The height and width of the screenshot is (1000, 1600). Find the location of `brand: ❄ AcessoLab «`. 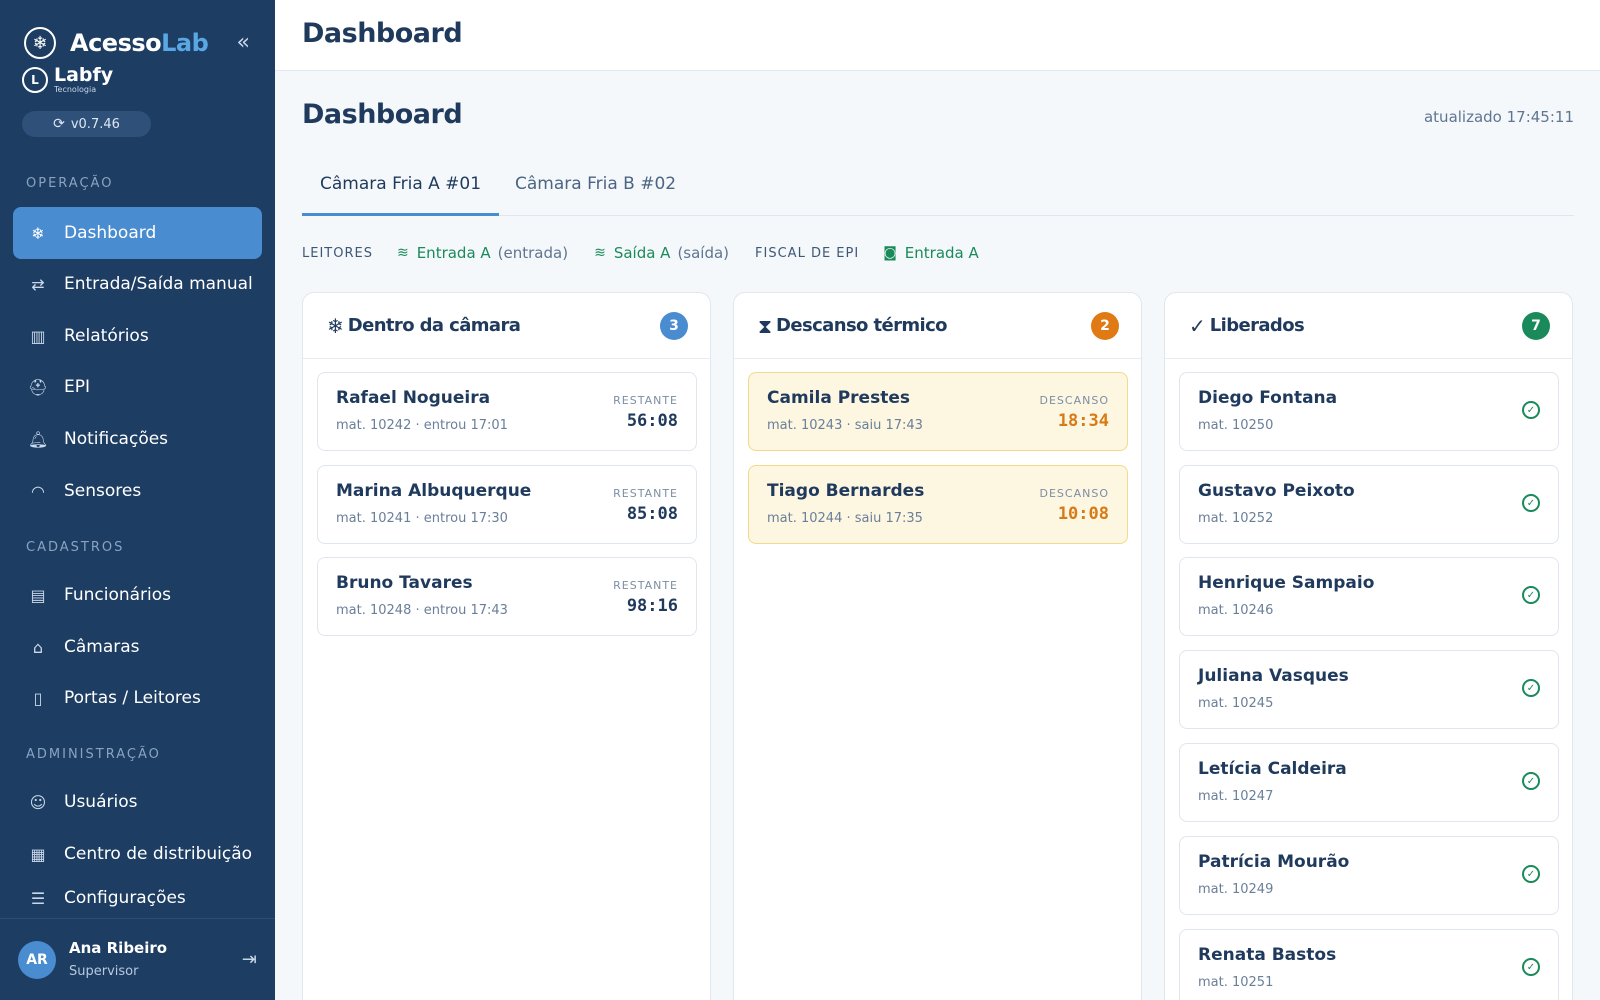

brand: ❄ AcessoLab « is located at coordinates (137, 43).